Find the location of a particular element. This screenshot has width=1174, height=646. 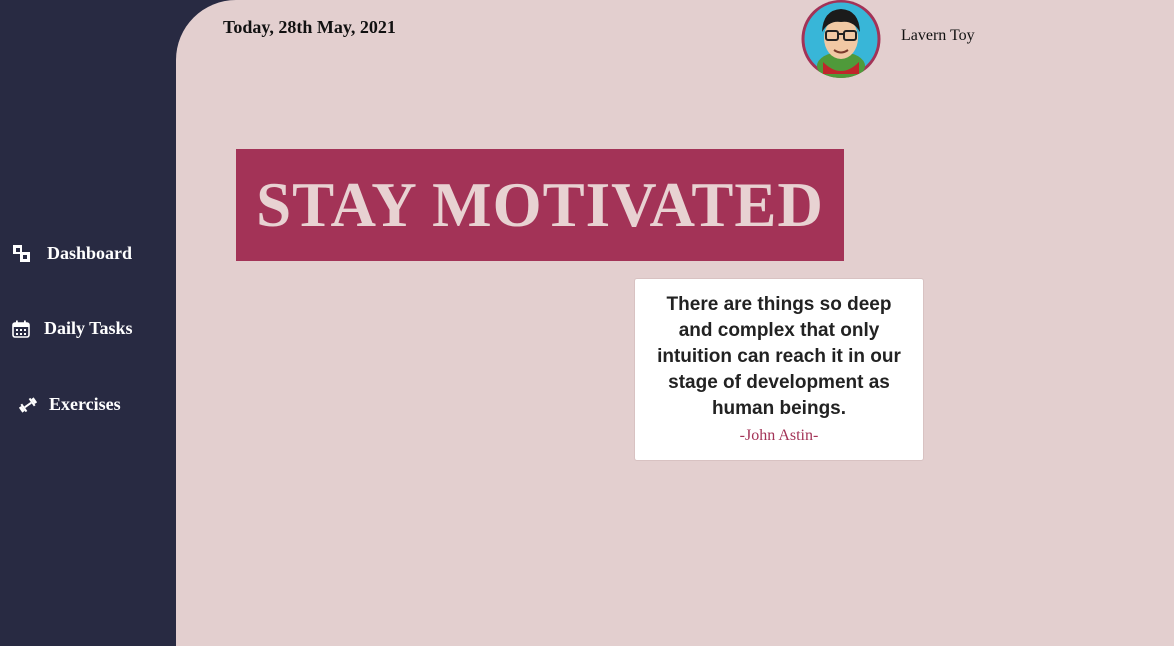

calendar-icon is located at coordinates (21, 329).